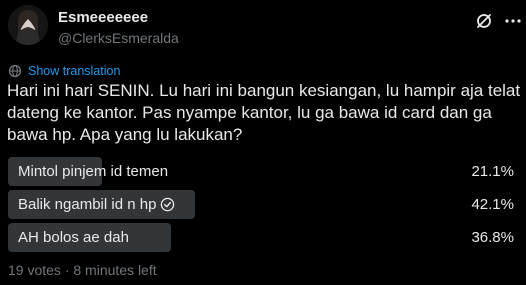 This screenshot has height=285, width=526. What do you see at coordinates (87, 204) in the screenshot?
I see `poll-option-text: Balik ngambil id n hp` at bounding box center [87, 204].